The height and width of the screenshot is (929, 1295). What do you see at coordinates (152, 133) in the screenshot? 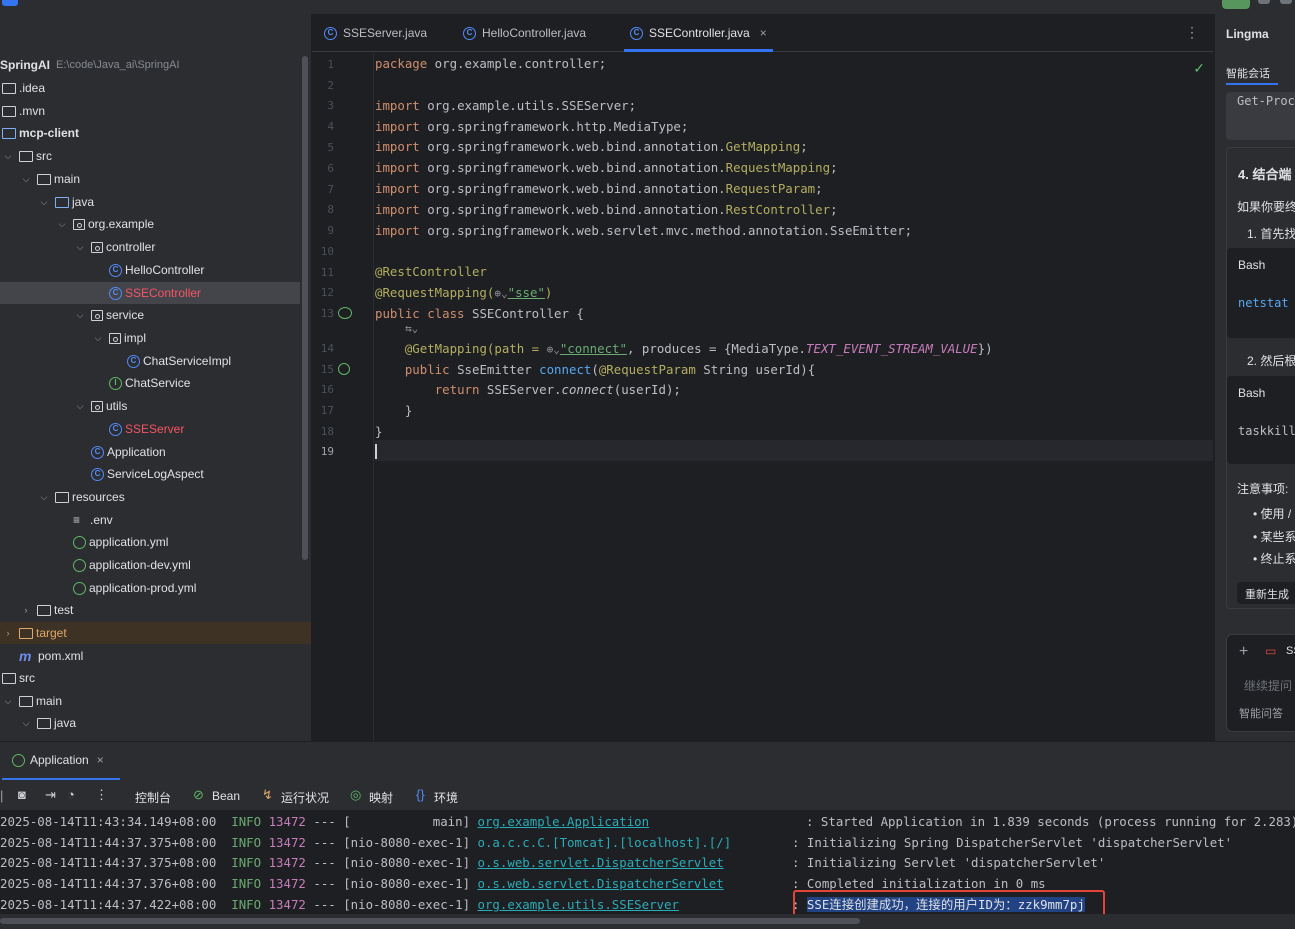
I see `tree-item-mcp-client: mcp-client` at bounding box center [152, 133].